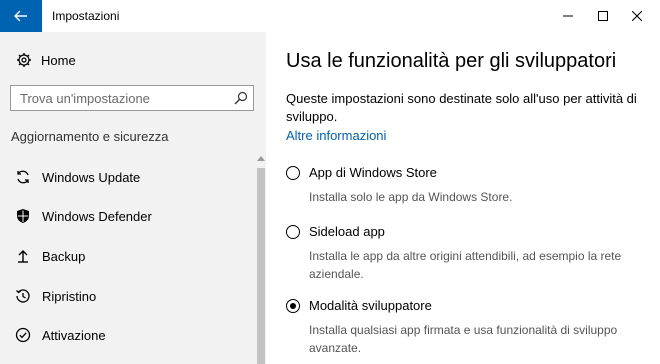 The width and height of the screenshot is (660, 364). I want to click on back-button, so click(21, 16).